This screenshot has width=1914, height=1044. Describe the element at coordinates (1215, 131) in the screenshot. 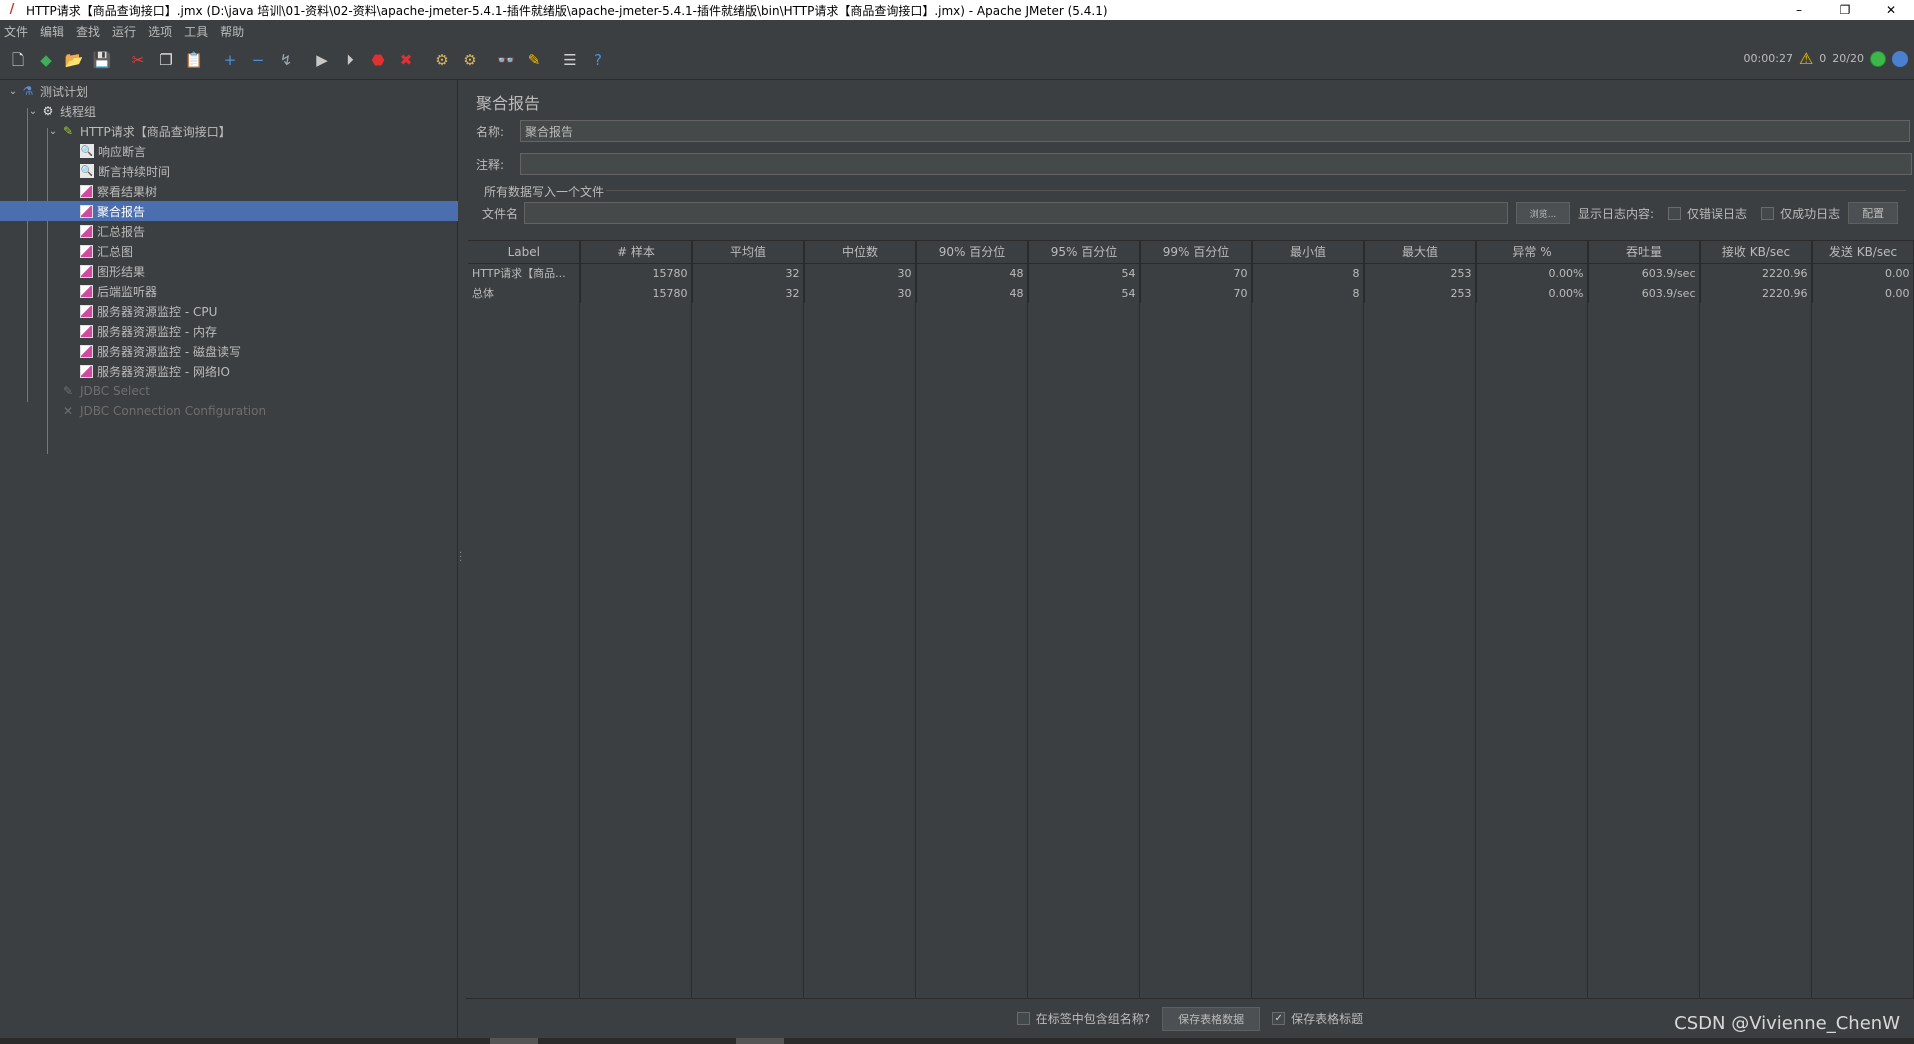

I see `name-input` at that location.